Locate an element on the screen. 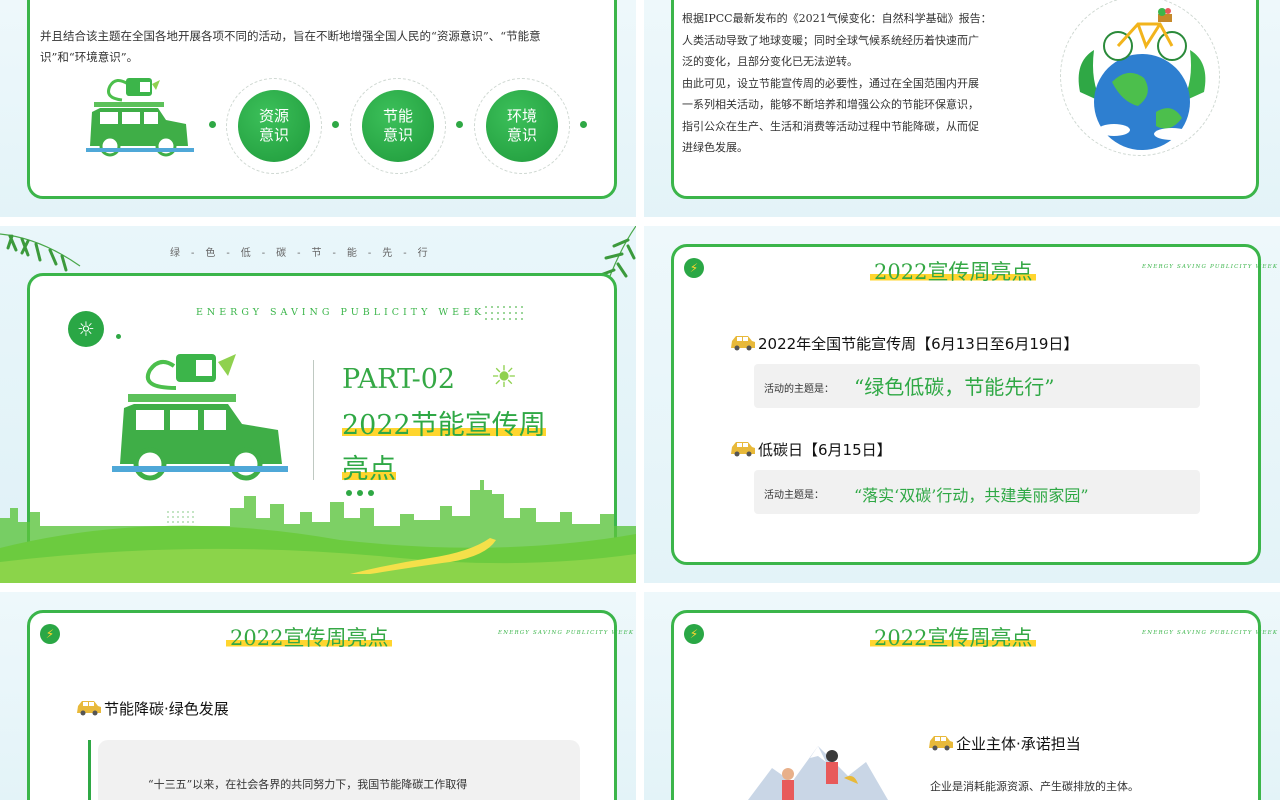 The image size is (1280, 800). theme-quote-1: “绿色低碳，节能先行” is located at coordinates (954, 387).